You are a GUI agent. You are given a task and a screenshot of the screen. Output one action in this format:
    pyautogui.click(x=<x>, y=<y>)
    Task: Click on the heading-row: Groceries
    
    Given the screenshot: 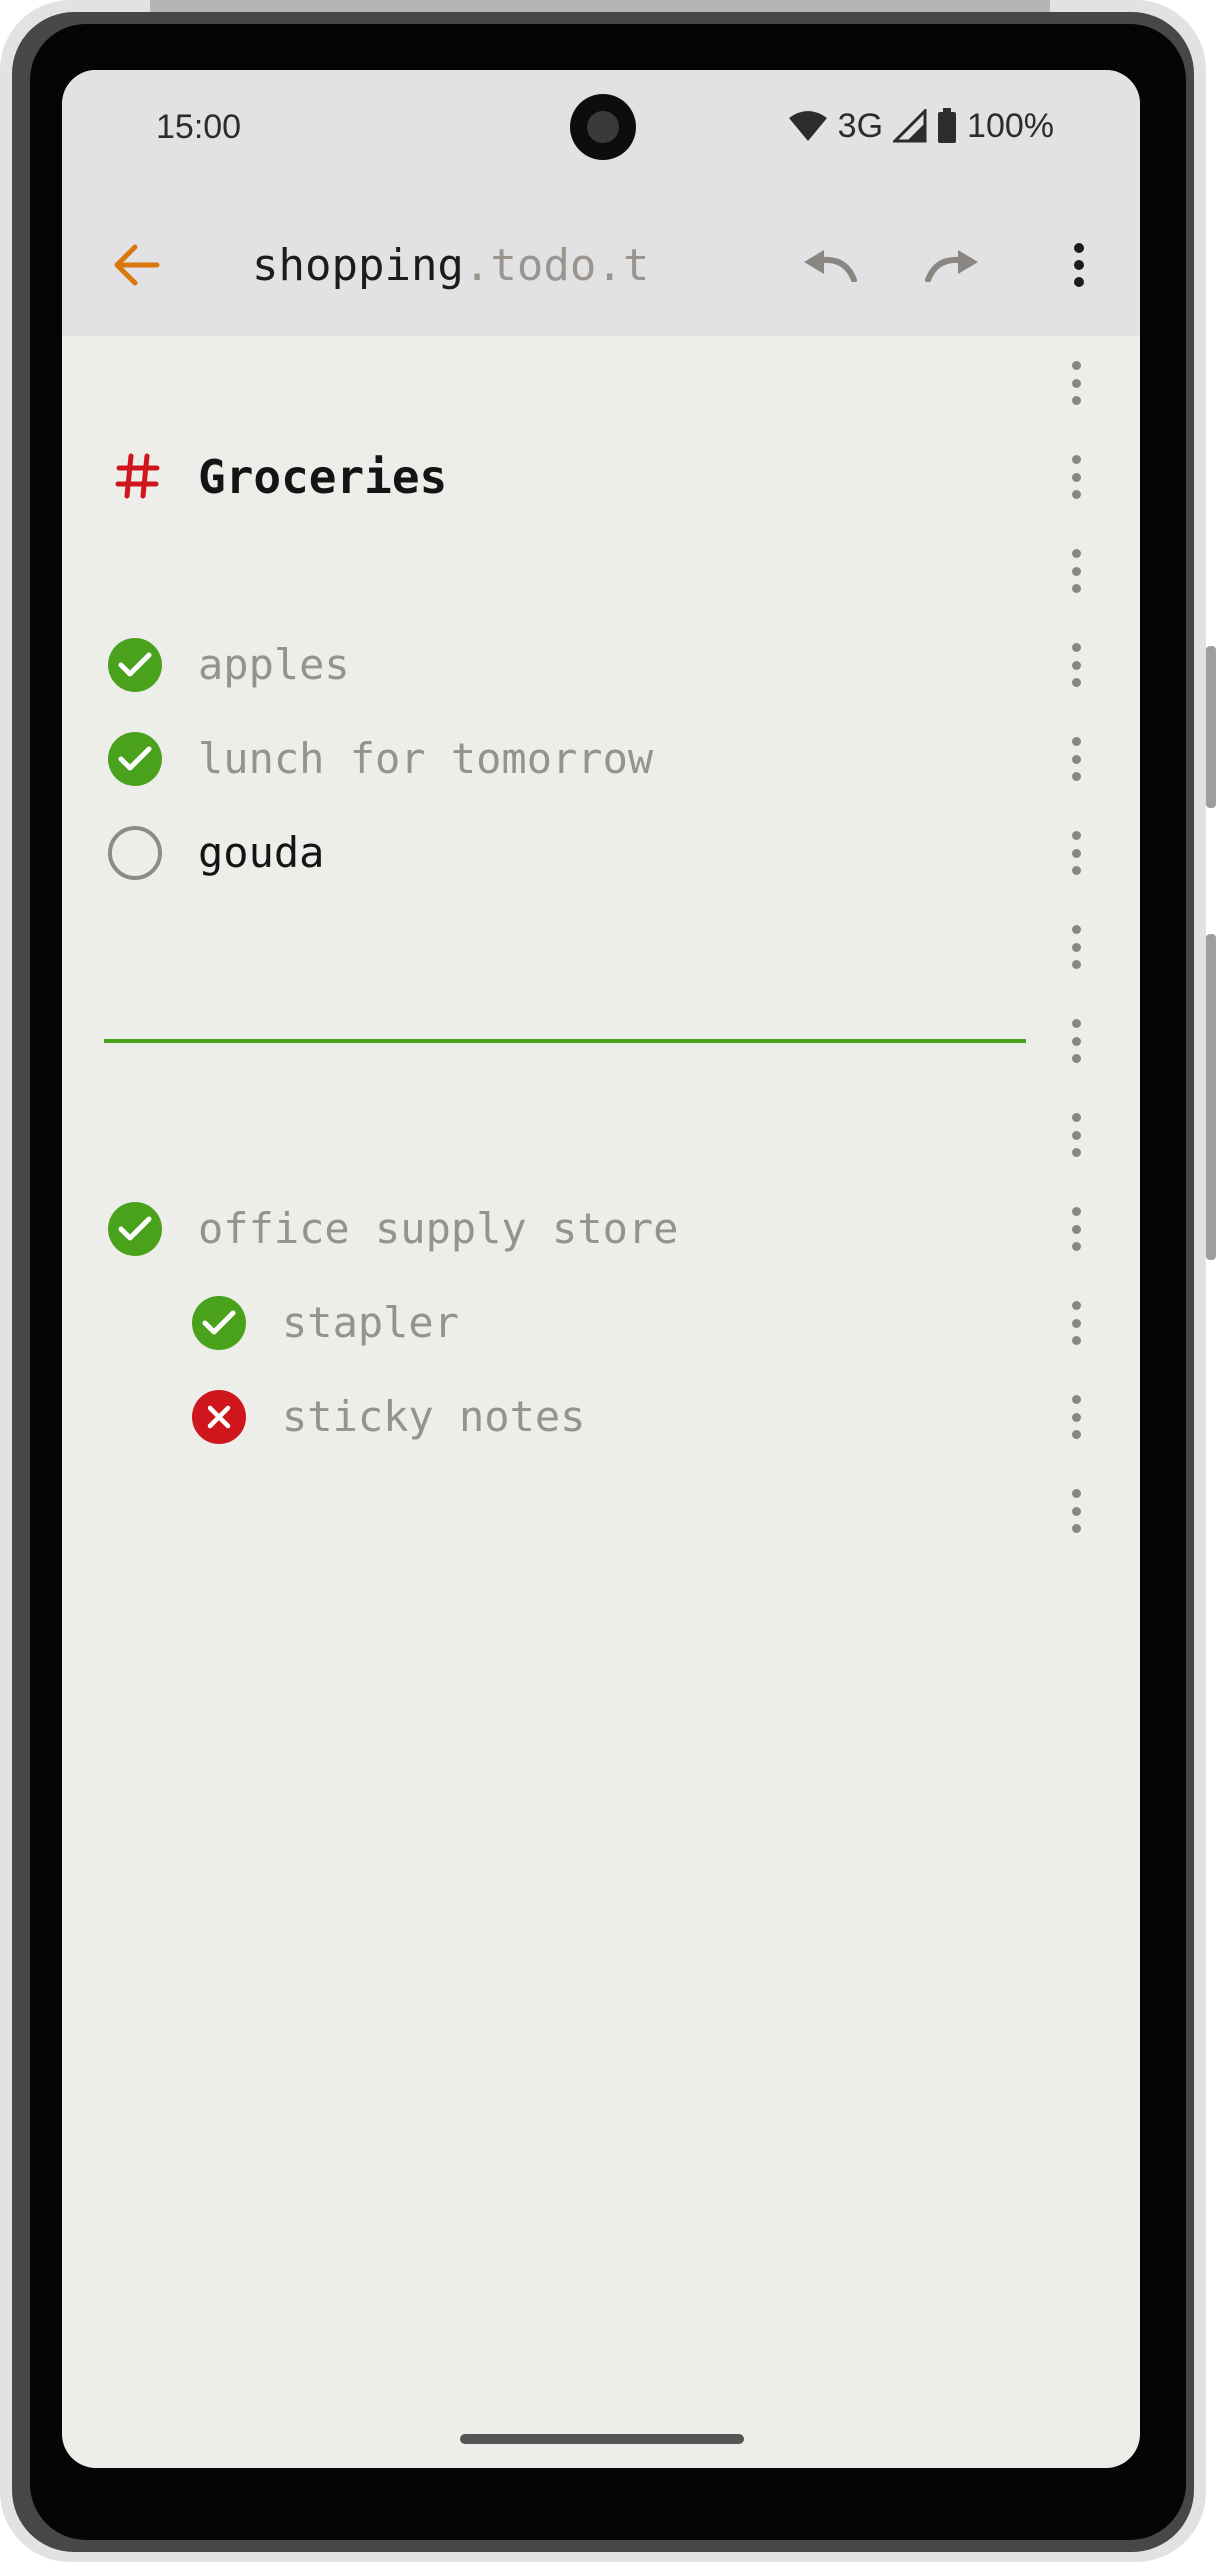 What is the action you would take?
    pyautogui.click(x=601, y=477)
    